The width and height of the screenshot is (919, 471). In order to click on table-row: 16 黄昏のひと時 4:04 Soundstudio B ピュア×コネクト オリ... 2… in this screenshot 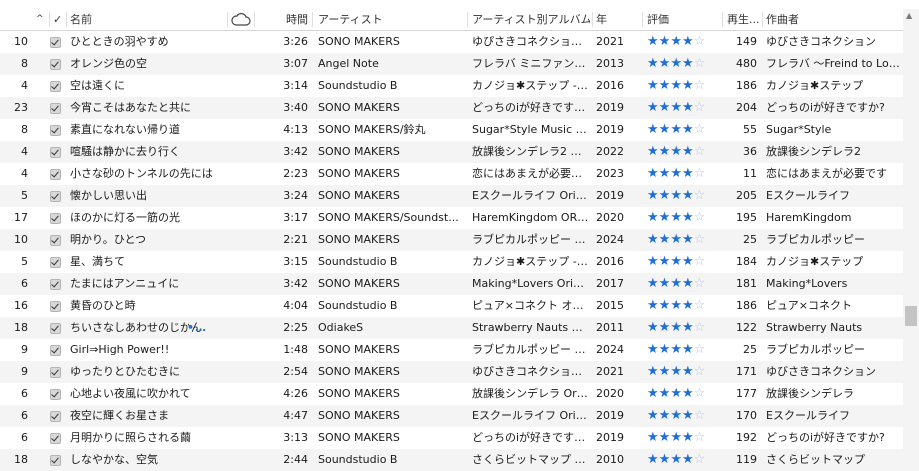, I will do `click(451, 306)`.